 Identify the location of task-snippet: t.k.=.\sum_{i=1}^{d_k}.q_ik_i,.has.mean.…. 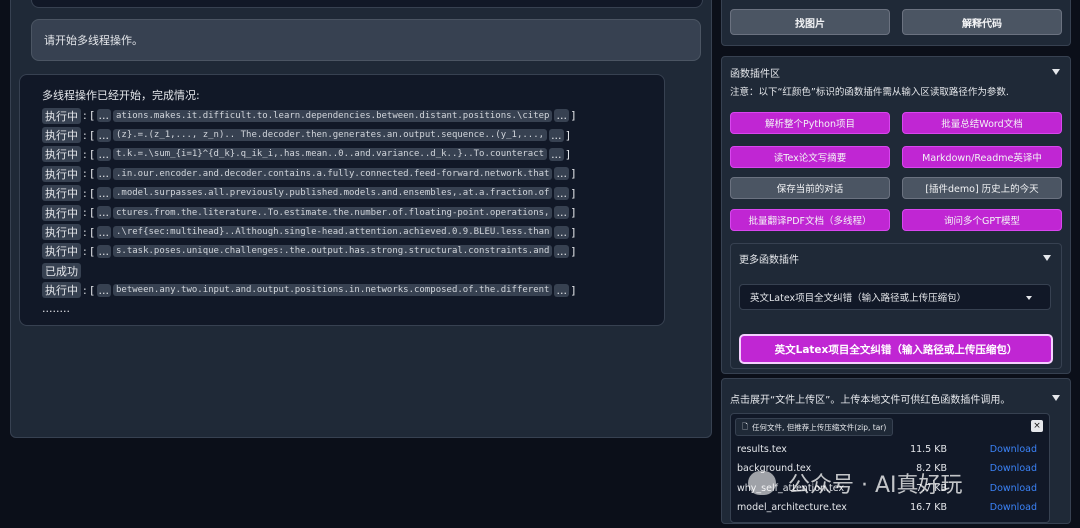
(330, 154).